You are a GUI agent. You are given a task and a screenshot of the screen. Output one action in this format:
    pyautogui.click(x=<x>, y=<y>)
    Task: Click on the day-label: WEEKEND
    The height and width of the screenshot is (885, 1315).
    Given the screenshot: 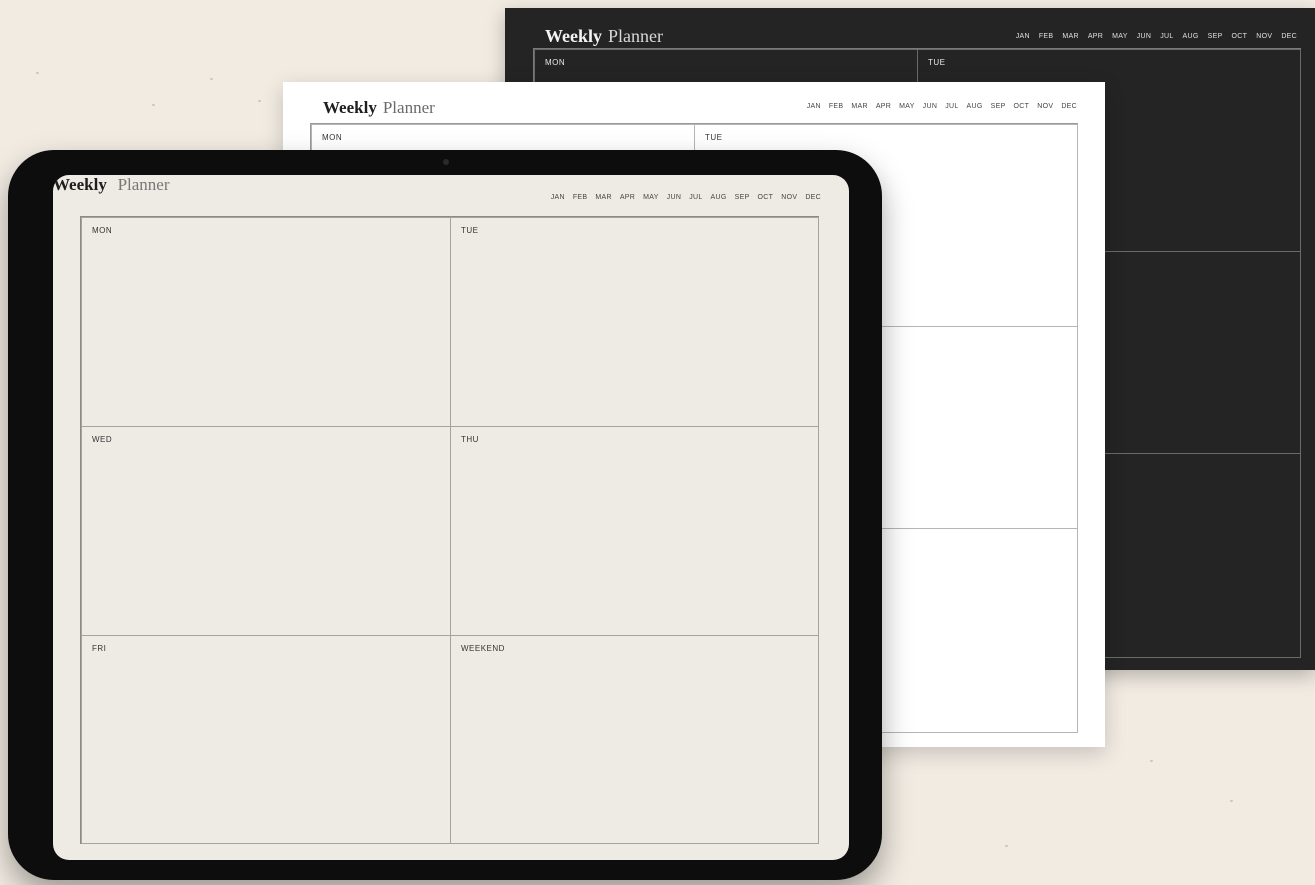 What is the action you would take?
    pyautogui.click(x=483, y=648)
    